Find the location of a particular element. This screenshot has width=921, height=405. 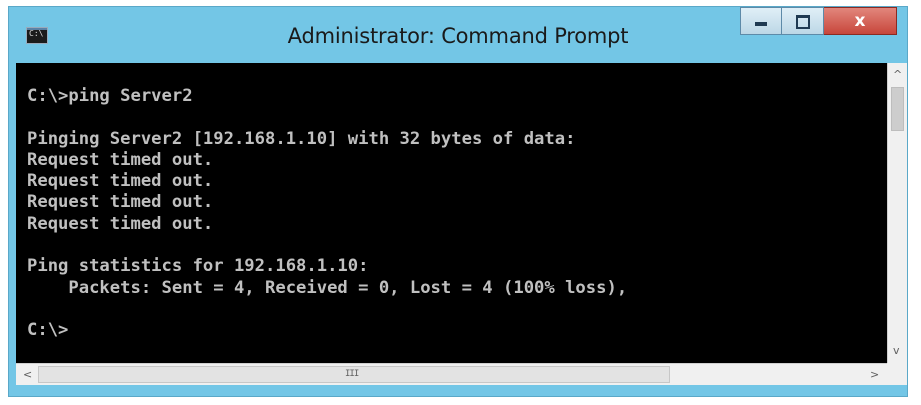

maximize-icon is located at coordinates (803, 22).